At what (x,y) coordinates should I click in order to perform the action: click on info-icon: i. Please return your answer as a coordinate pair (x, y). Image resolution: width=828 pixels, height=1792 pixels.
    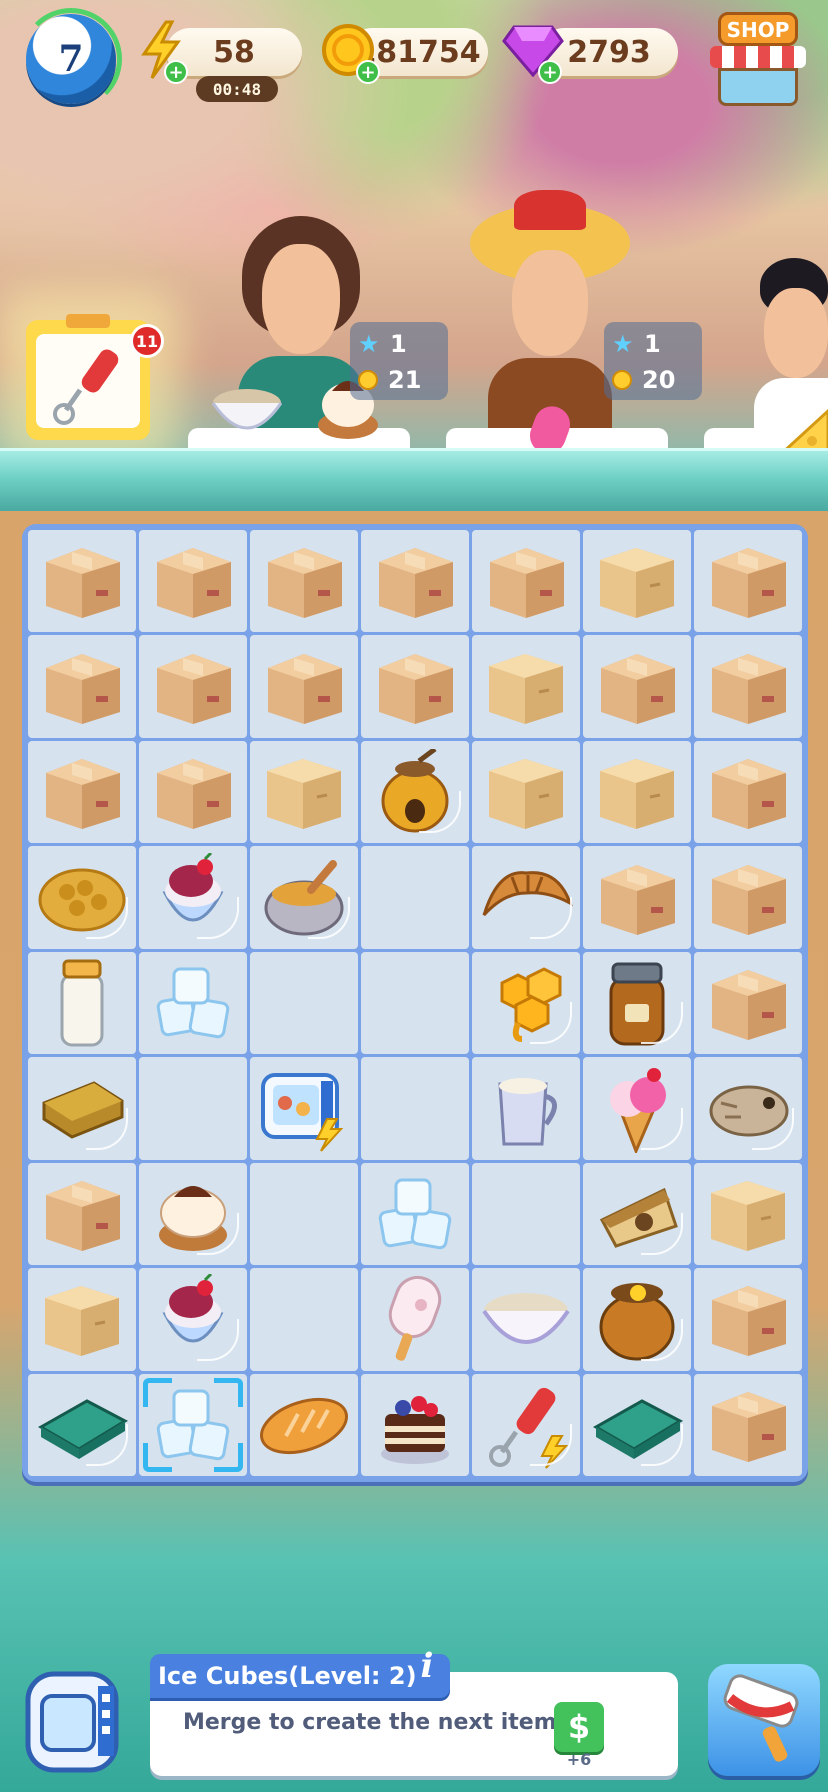
    Looking at the image, I should click on (427, 1666).